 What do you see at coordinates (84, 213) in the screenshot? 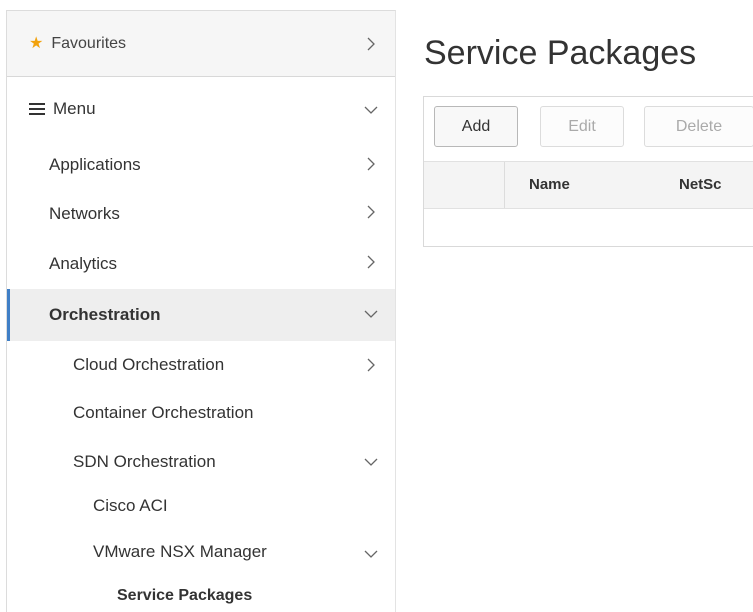
I see `sidebar-item-label: Networks` at bounding box center [84, 213].